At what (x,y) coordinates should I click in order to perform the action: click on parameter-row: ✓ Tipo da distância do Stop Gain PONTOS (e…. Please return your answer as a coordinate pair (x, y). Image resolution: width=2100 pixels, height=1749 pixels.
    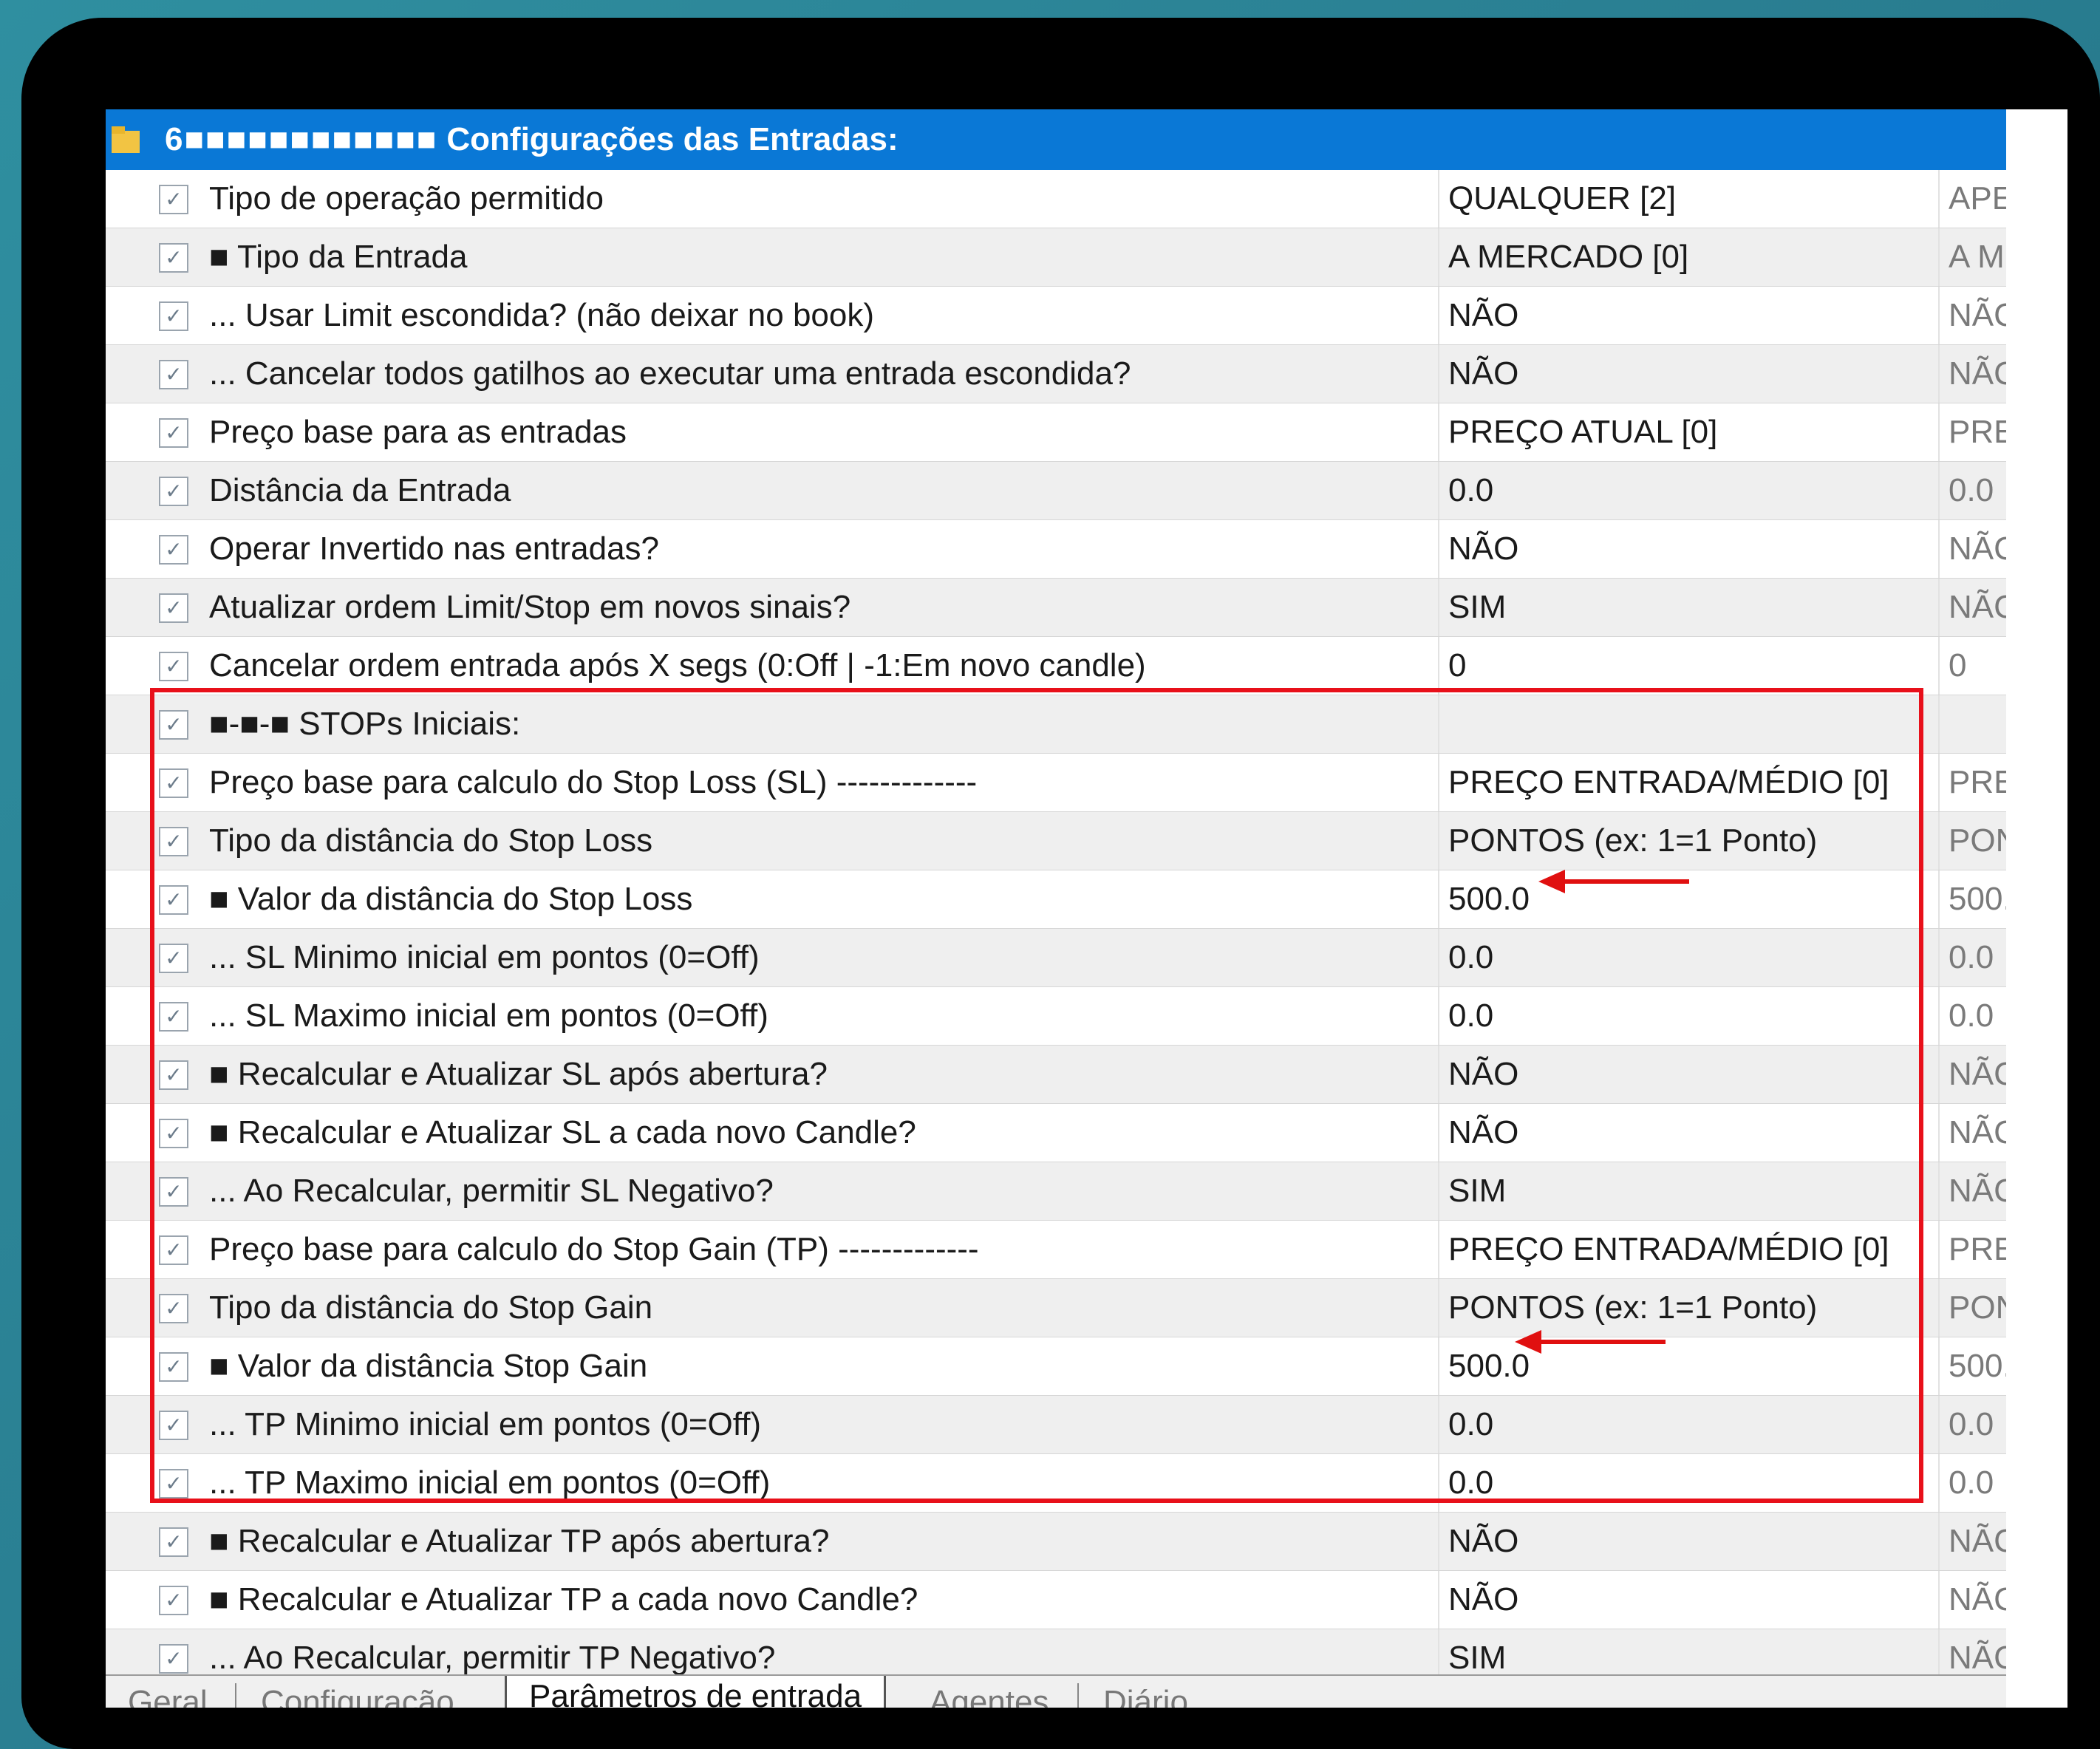
    Looking at the image, I should click on (1056, 1308).